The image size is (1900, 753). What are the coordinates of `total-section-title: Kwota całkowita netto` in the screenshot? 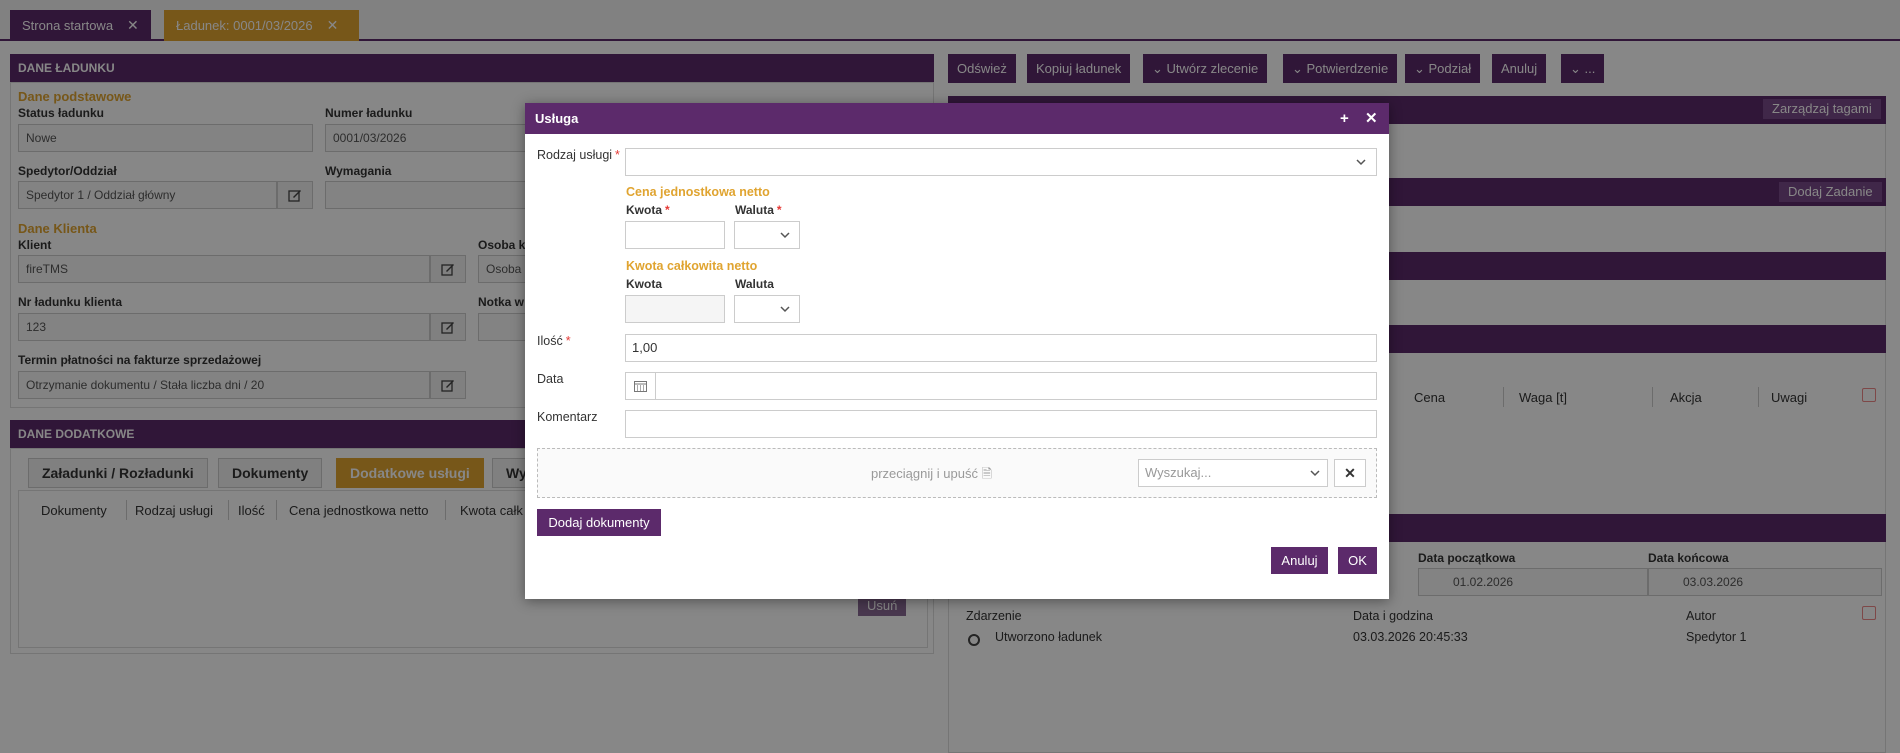 It's located at (692, 266).